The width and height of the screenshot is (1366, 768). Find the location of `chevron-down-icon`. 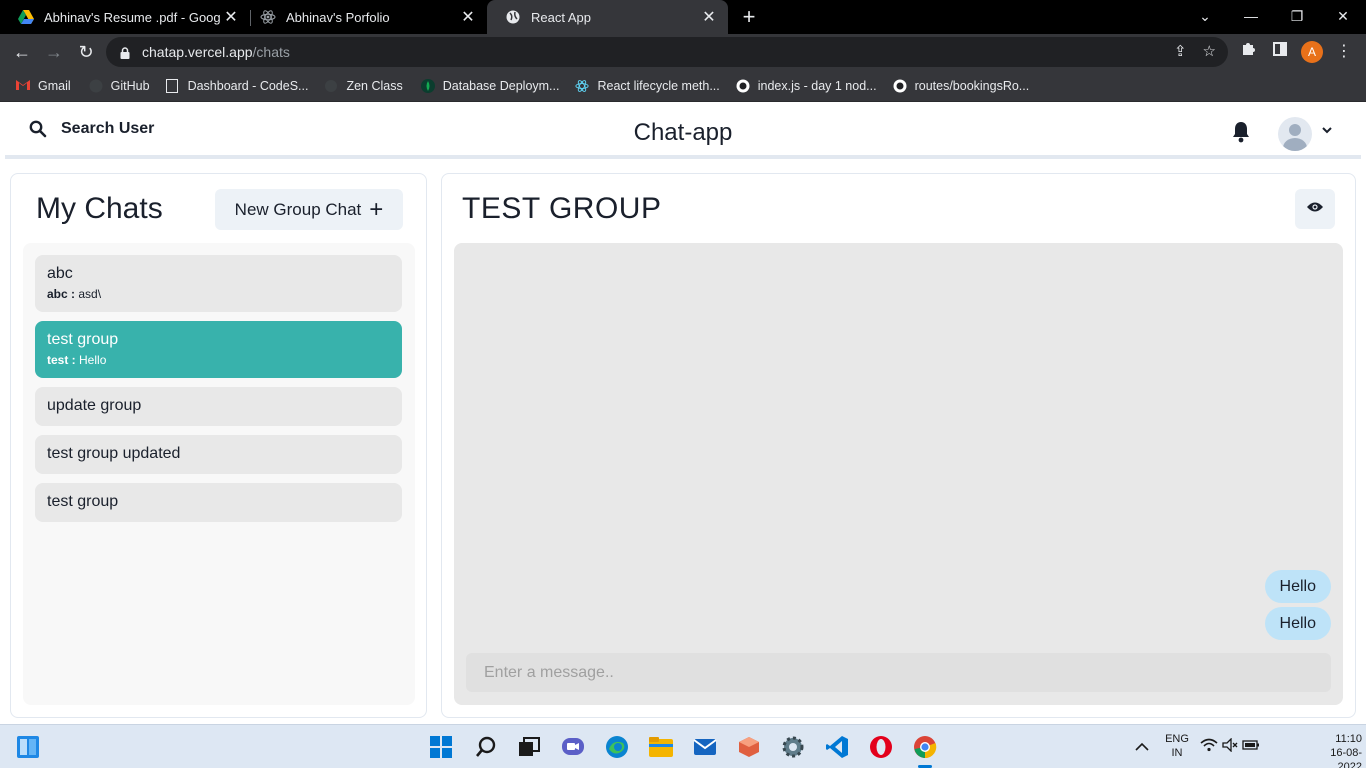

chevron-down-icon is located at coordinates (1328, 130).